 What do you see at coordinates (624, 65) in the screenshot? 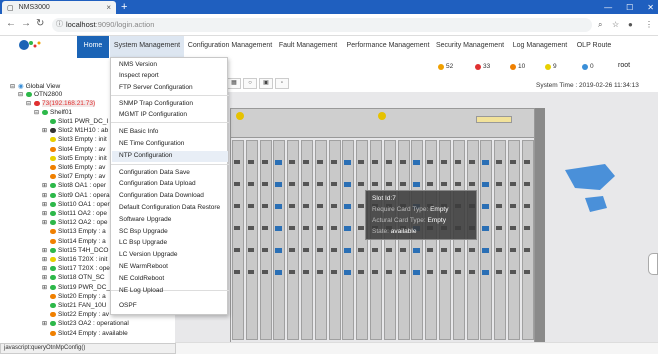
I see `current-user: root` at bounding box center [624, 65].